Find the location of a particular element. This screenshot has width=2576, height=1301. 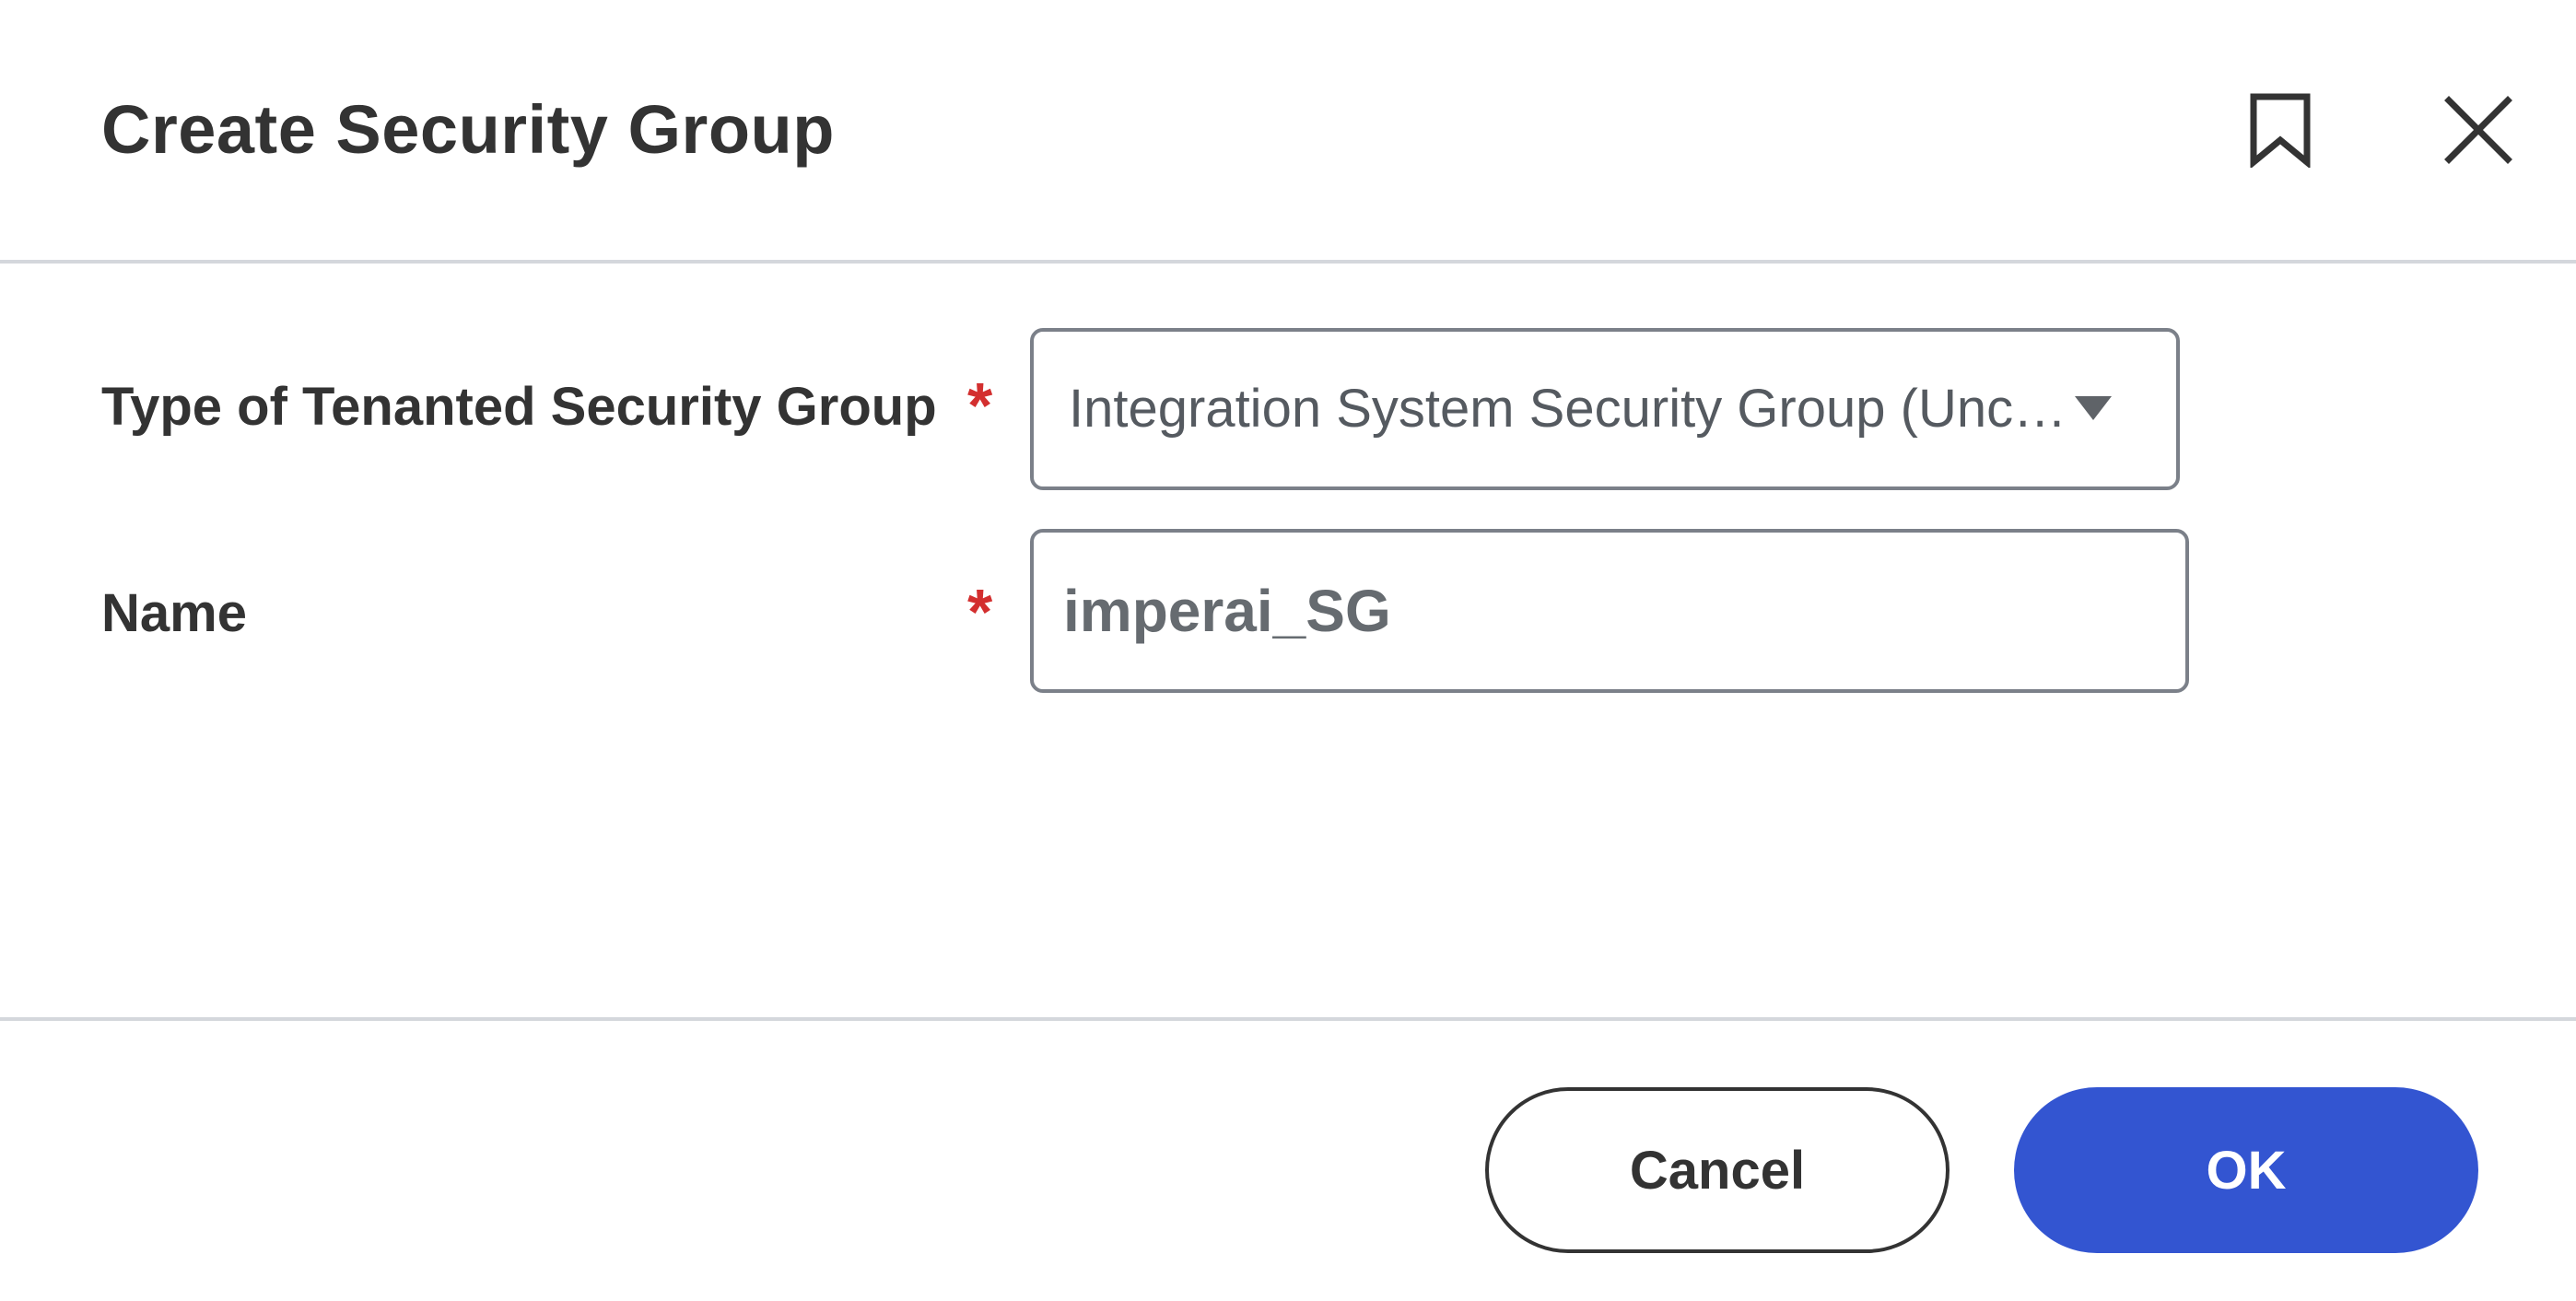

cancel-button: Cancel is located at coordinates (1717, 1170).